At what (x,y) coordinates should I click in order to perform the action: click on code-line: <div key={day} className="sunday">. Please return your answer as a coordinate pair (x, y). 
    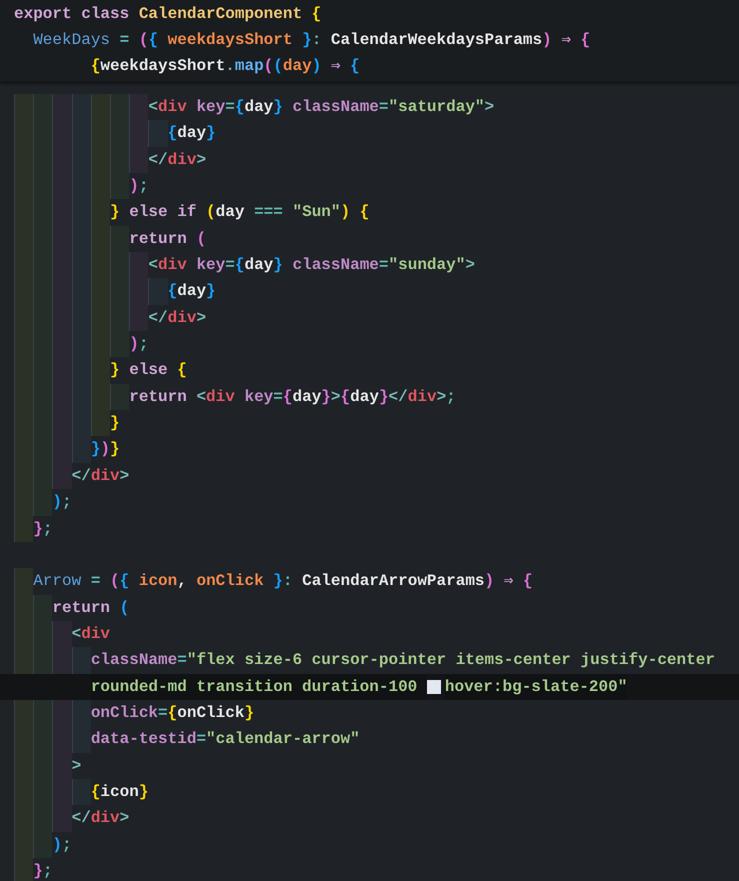
    Looking at the image, I should click on (311, 265).